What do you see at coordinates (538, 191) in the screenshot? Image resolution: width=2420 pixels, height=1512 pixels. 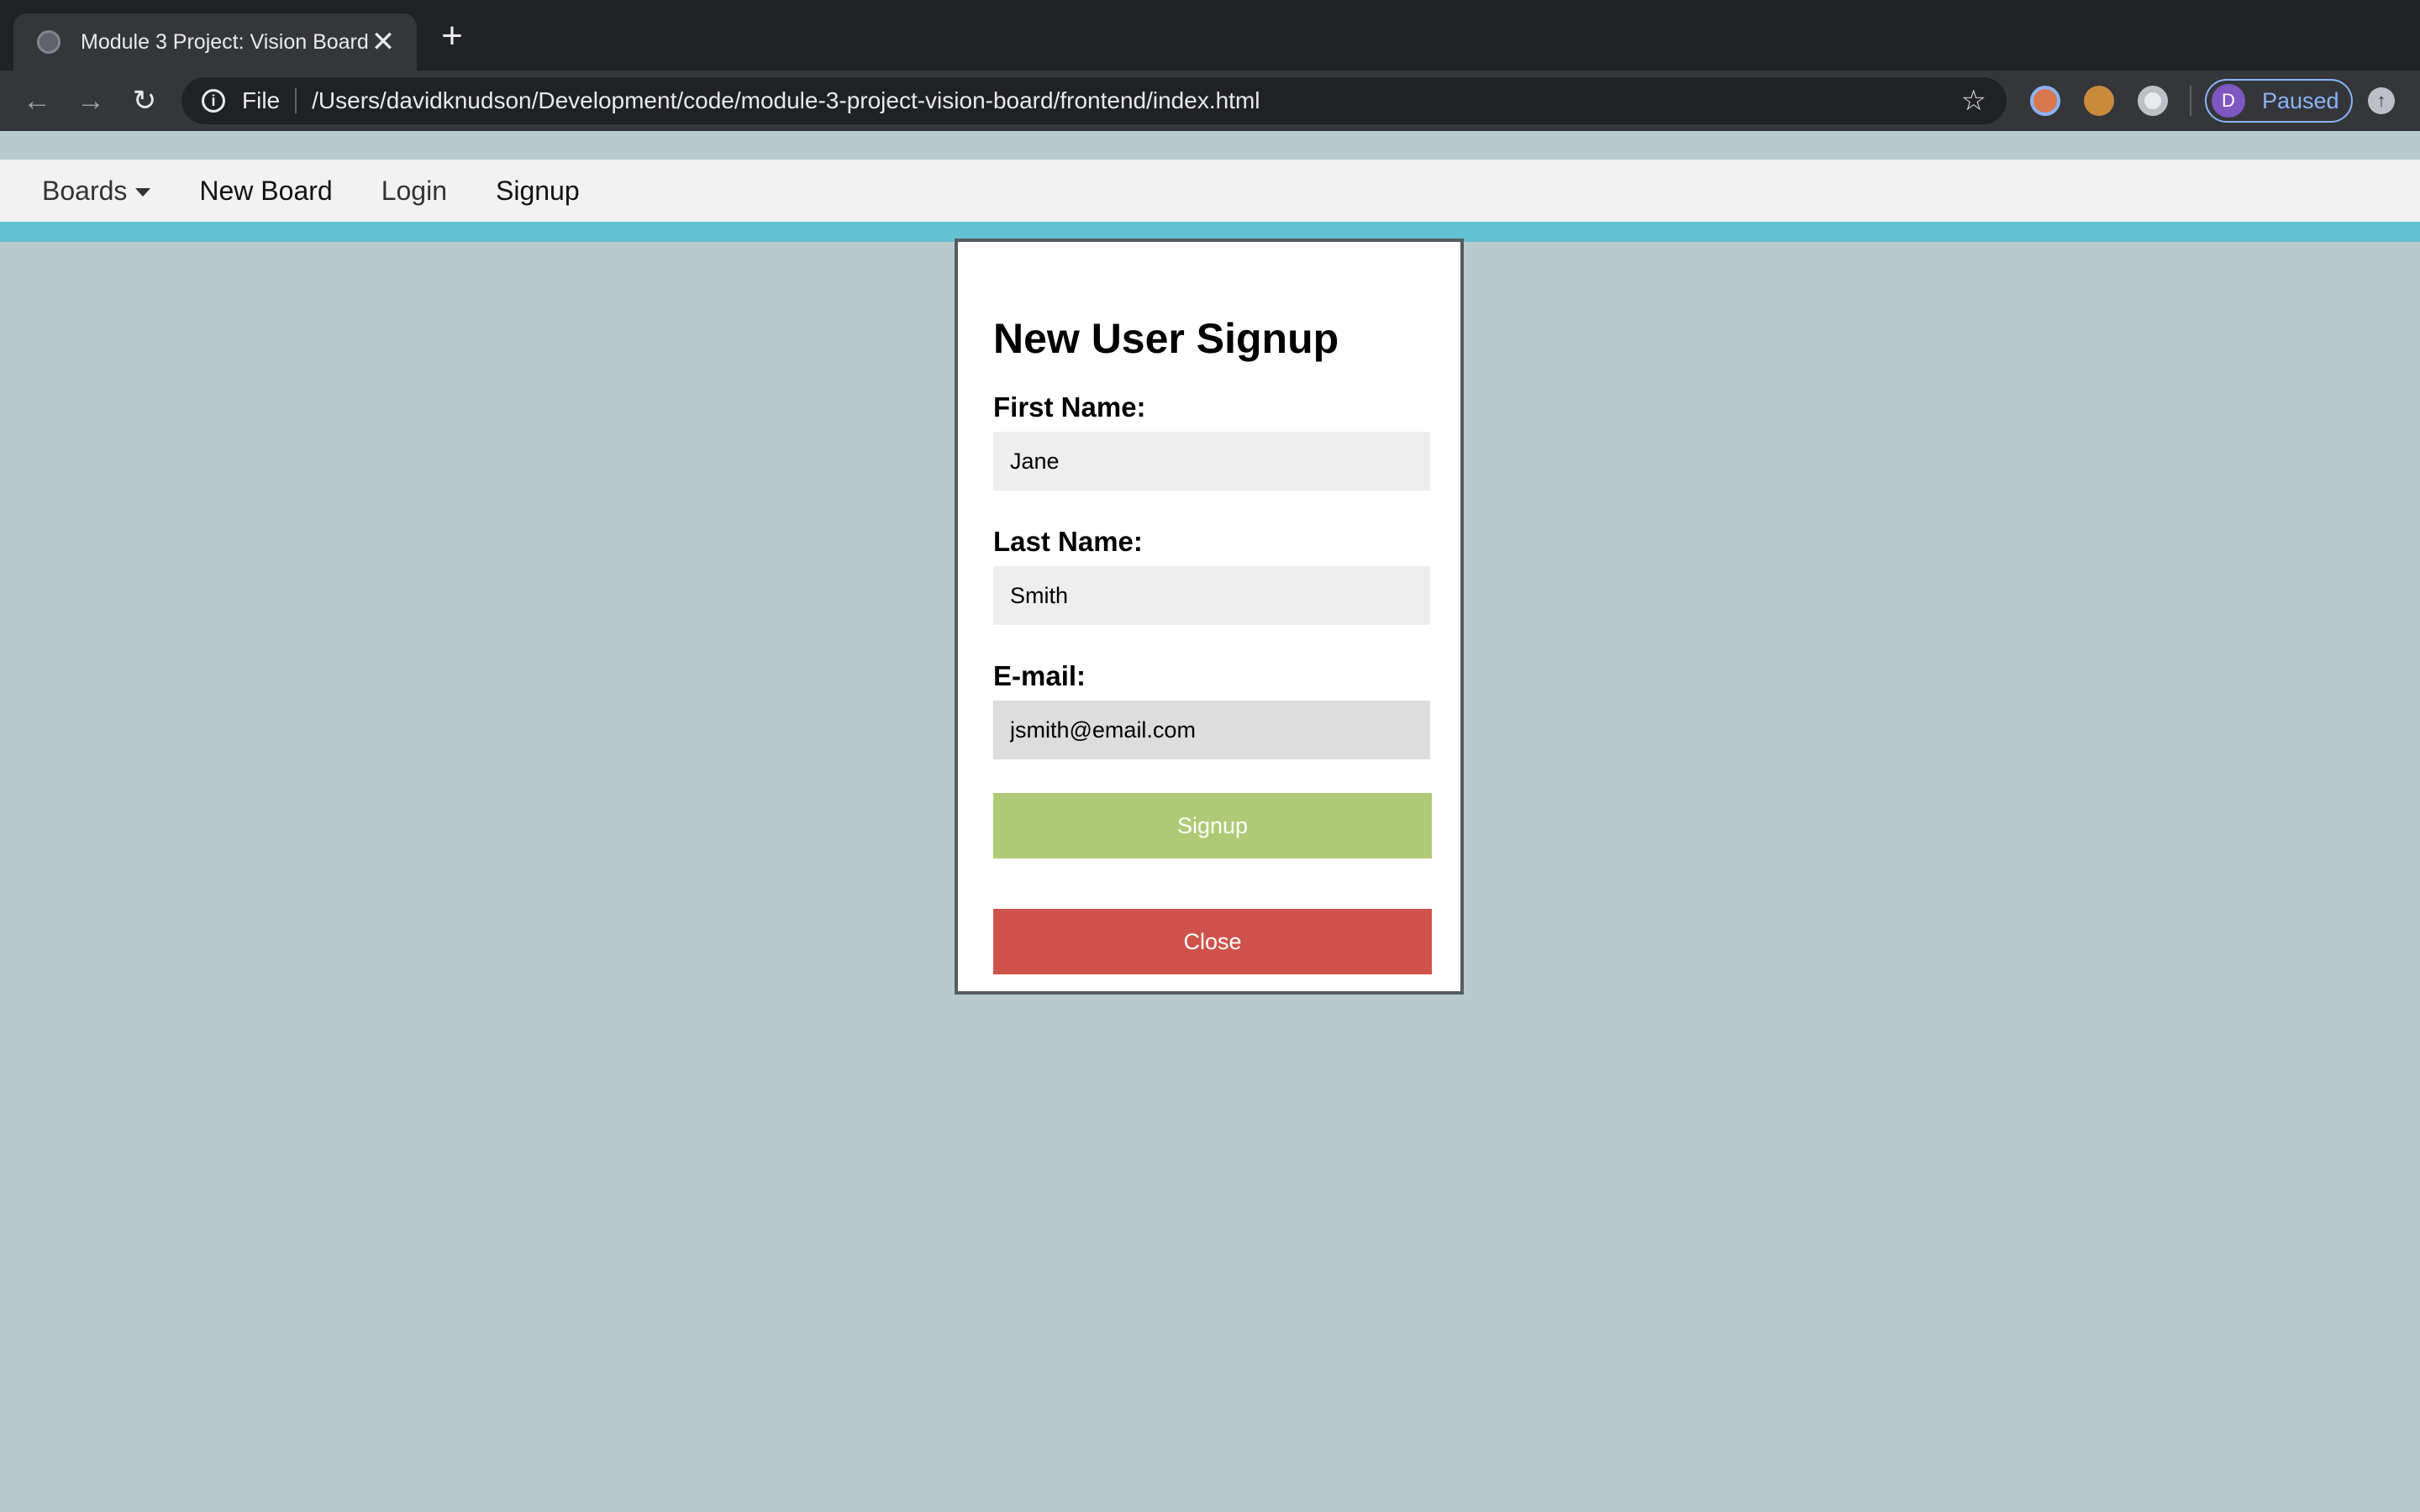 I see `nav-signup: Signup` at bounding box center [538, 191].